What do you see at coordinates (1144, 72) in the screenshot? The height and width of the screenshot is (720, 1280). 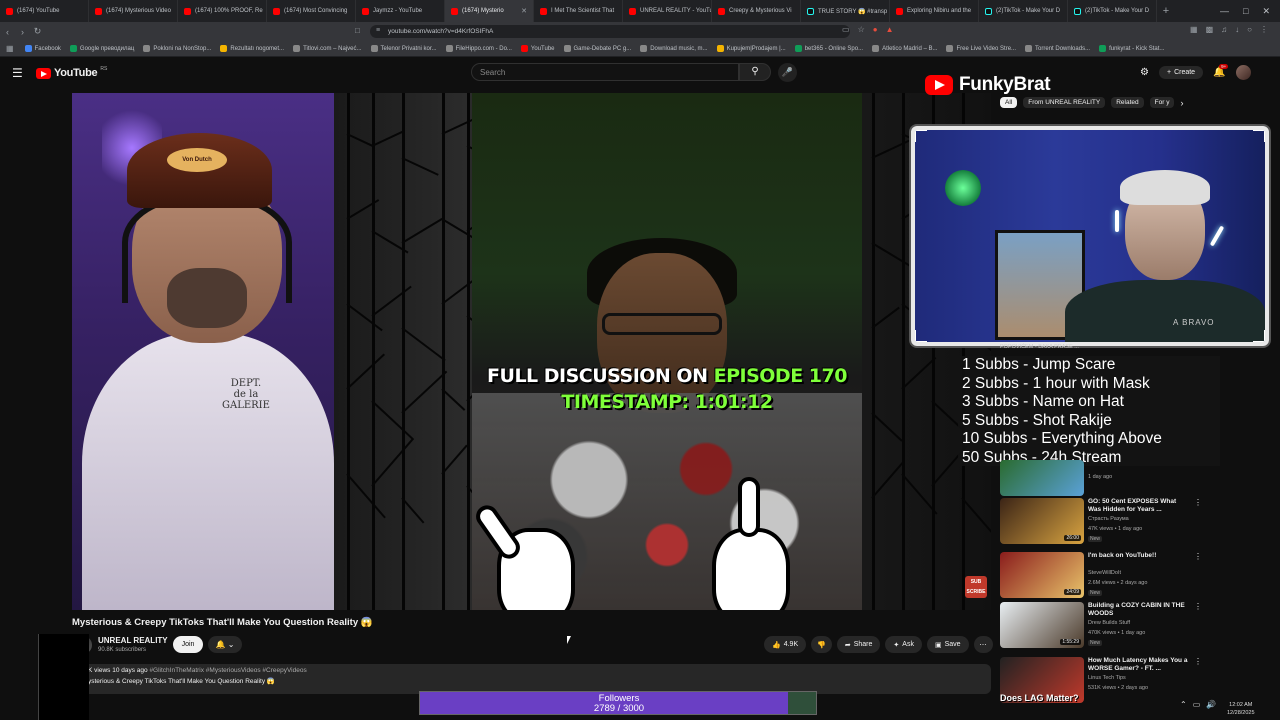 I see `settings-gear-icon: ⚙` at bounding box center [1144, 72].